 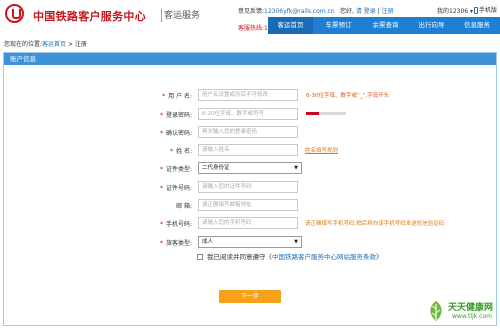 I want to click on password-label: * 登录密码:, so click(x=175, y=115).